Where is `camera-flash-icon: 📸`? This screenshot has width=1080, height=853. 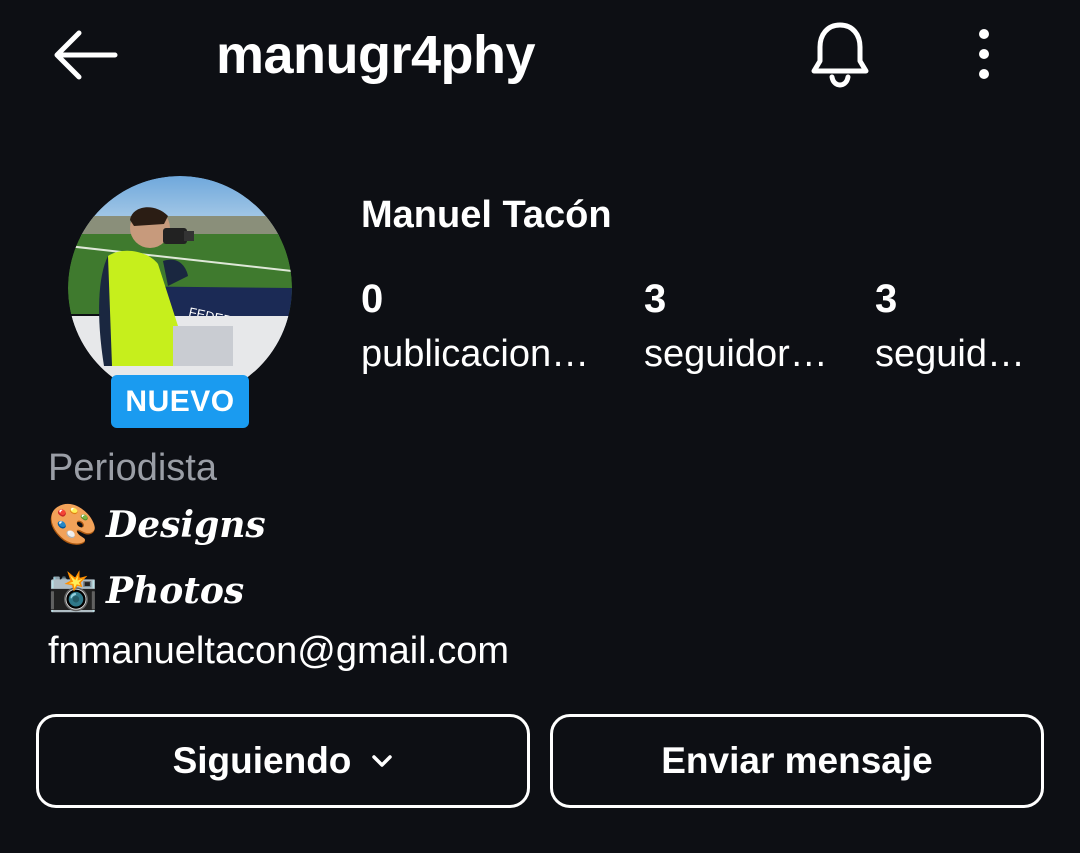 camera-flash-icon: 📸 is located at coordinates (73, 591).